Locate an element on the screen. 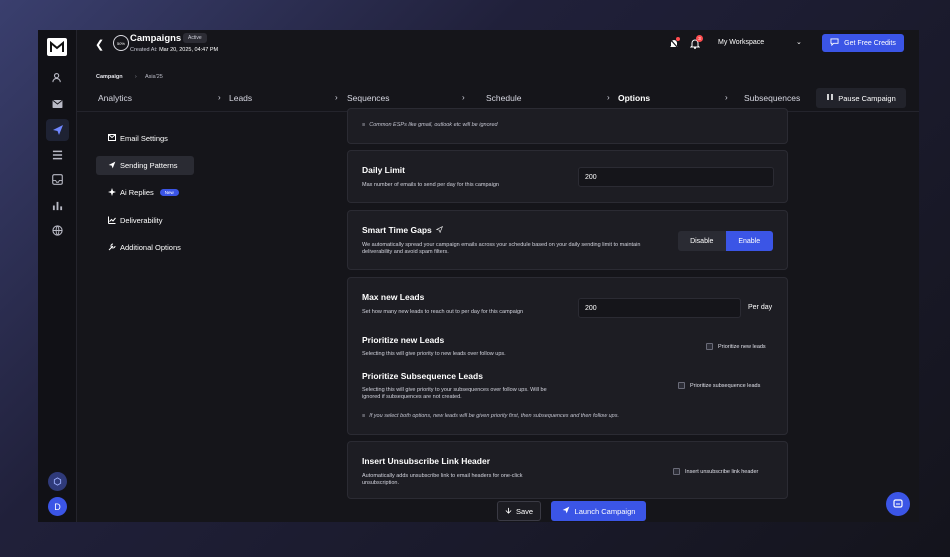 The height and width of the screenshot is (557, 950). unsubscribe-checkbox: Insert unsubscribe link header is located at coordinates (715, 471).